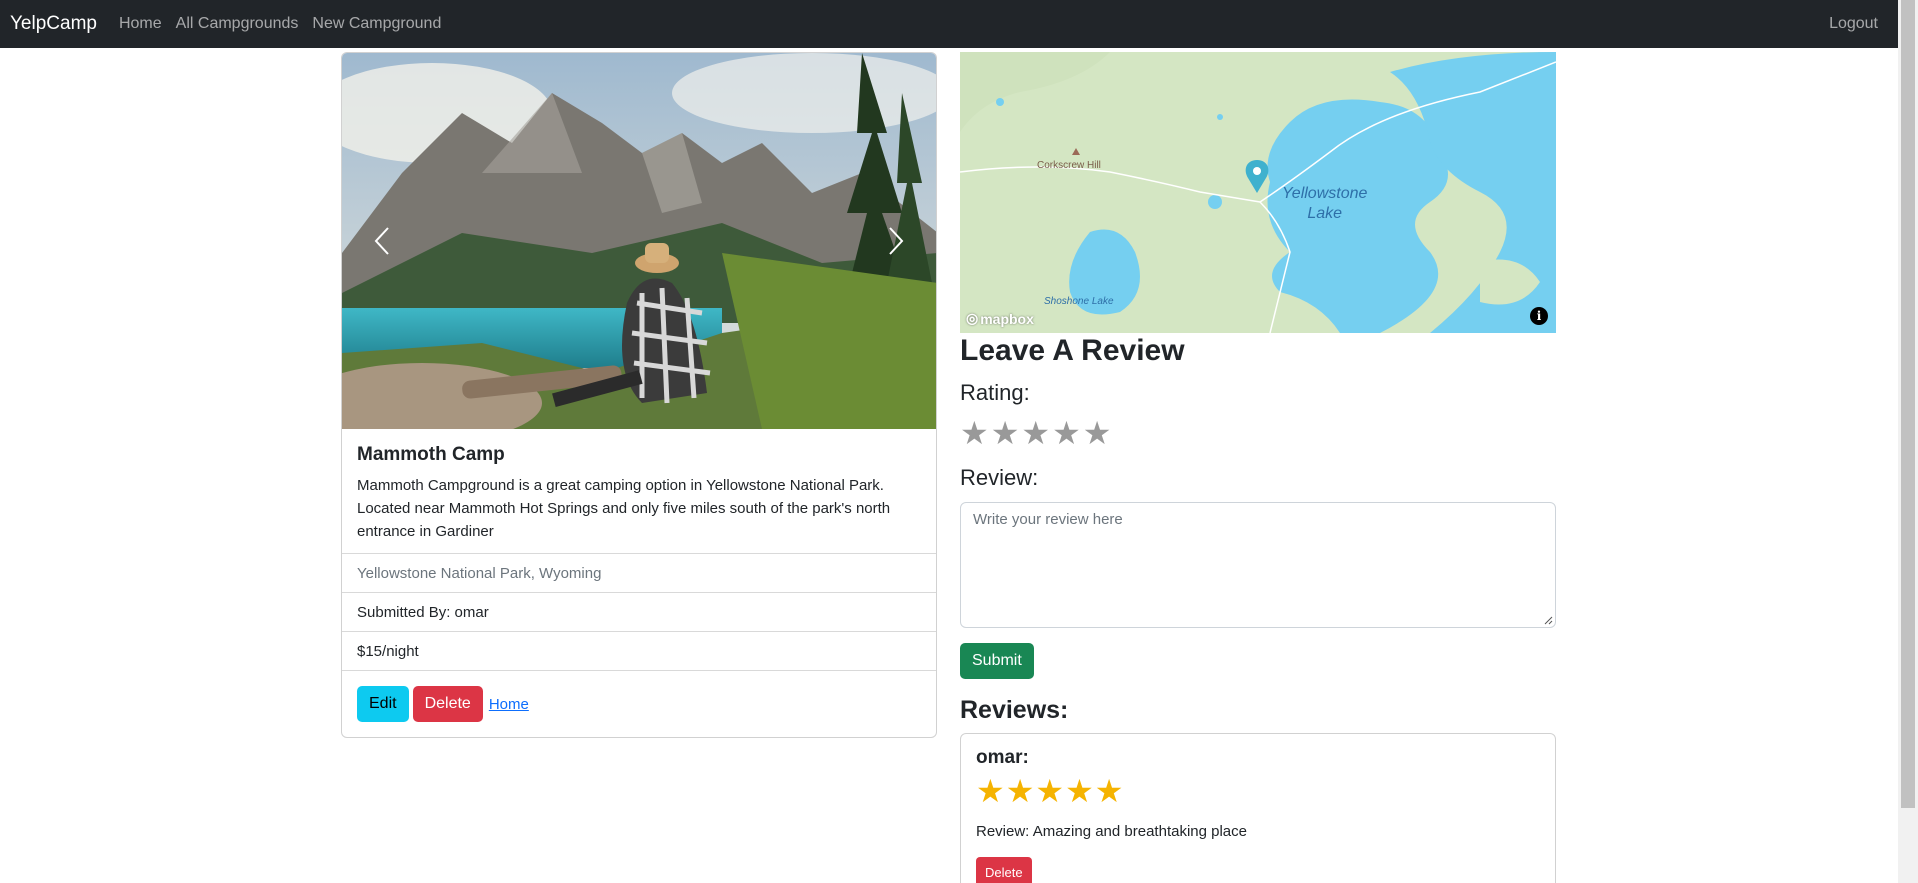 This screenshot has width=1918, height=883. Describe the element at coordinates (1007, 318) in the screenshot. I see `mapbox-logo-text: mapbox` at that location.